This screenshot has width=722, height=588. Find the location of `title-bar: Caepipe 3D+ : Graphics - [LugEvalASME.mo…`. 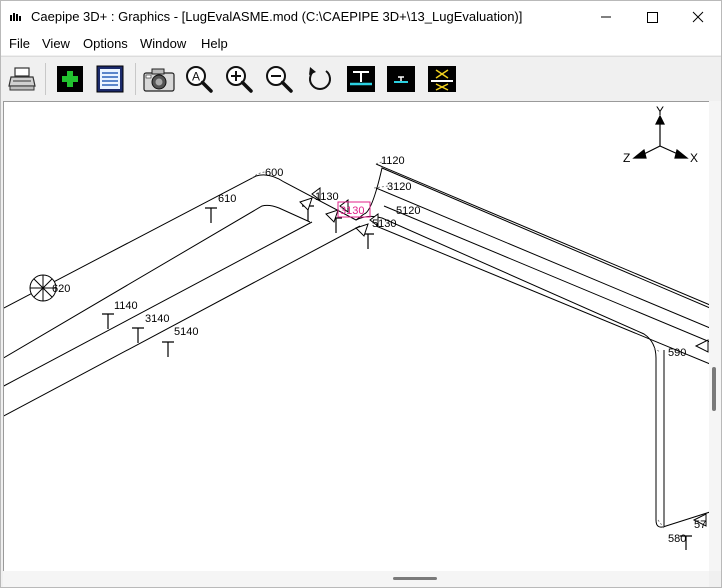

title-bar: Caepipe 3D+ : Graphics - [LugEvalASME.mo… is located at coordinates (361, 17).